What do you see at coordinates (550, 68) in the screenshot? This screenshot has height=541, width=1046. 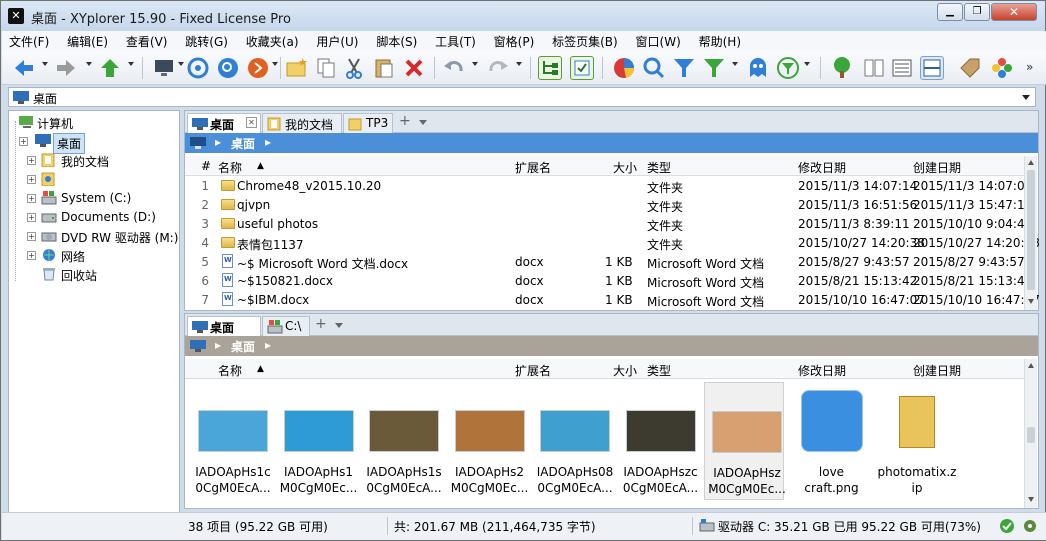 I see `tree-view-icon` at bounding box center [550, 68].